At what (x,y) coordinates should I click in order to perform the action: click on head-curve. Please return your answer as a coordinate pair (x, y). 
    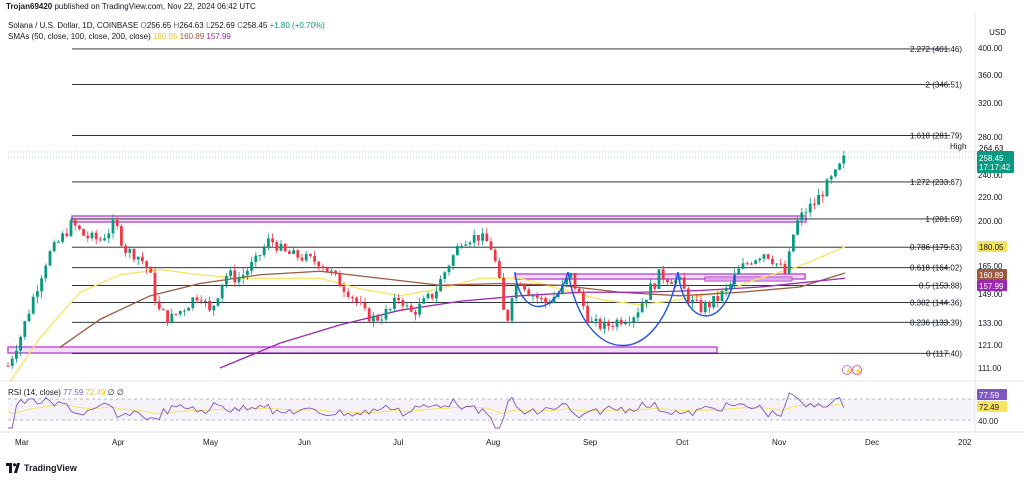
    Looking at the image, I should click on (623, 308).